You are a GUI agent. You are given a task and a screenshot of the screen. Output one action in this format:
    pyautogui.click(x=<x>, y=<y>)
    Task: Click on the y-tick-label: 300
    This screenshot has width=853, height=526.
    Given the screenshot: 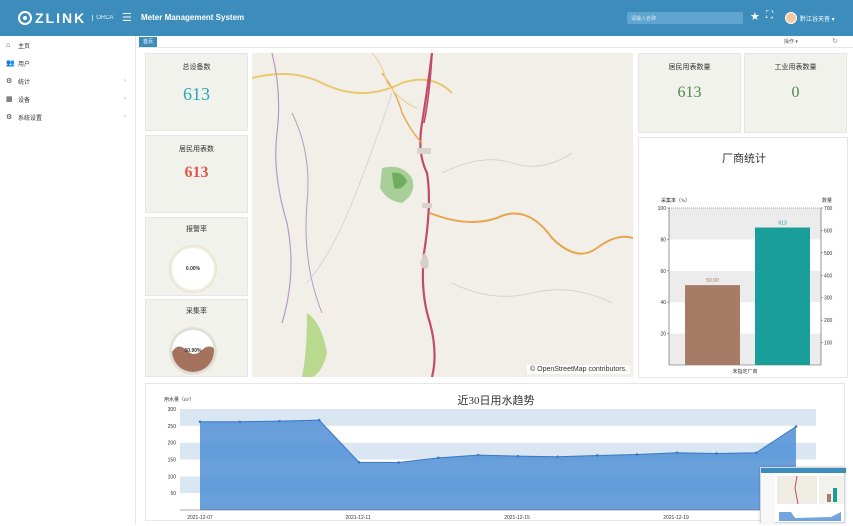 What is the action you would take?
    pyautogui.click(x=172, y=410)
    